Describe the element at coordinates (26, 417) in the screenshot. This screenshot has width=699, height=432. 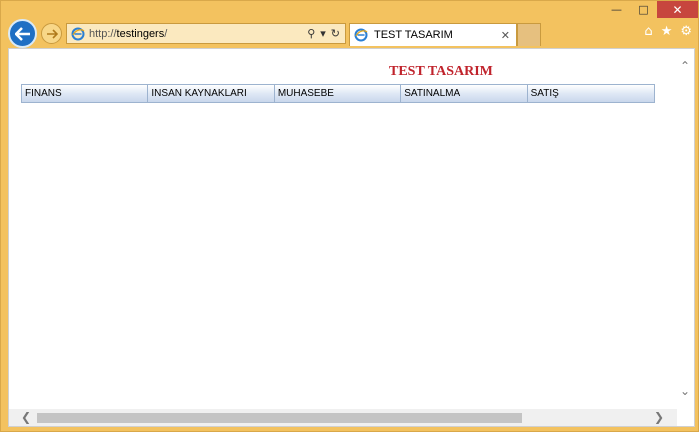
I see `scroll-left-icon: ❮` at that location.